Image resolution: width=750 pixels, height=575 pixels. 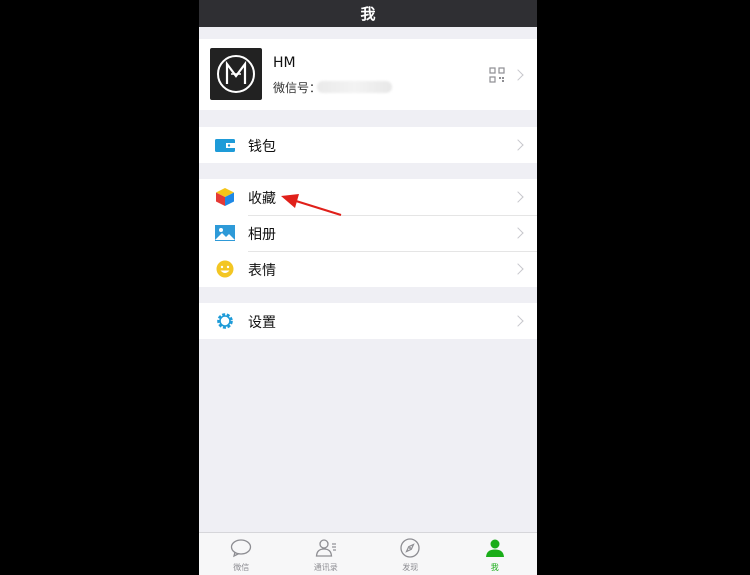 What do you see at coordinates (410, 567) in the screenshot?
I see `tab-label: 发现` at bounding box center [410, 567].